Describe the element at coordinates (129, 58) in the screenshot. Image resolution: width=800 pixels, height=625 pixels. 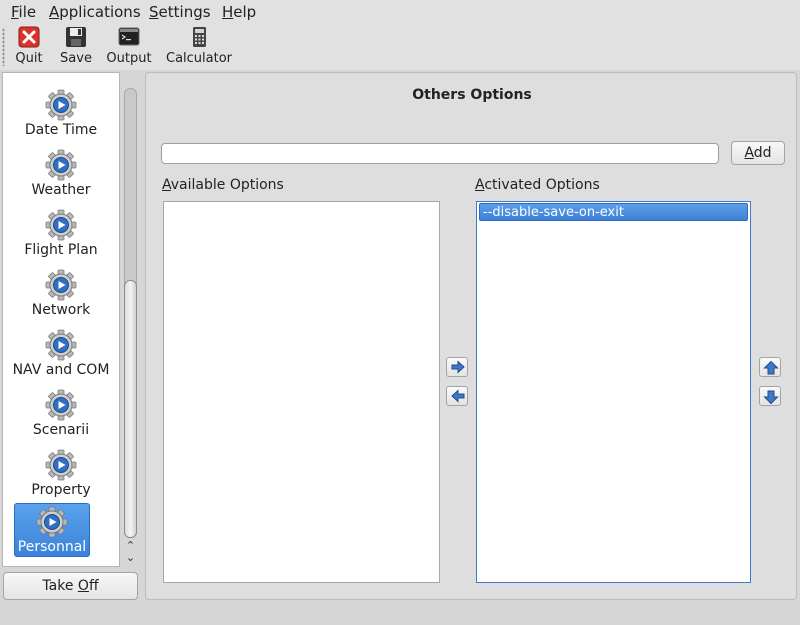
I see `output-label: Output` at that location.